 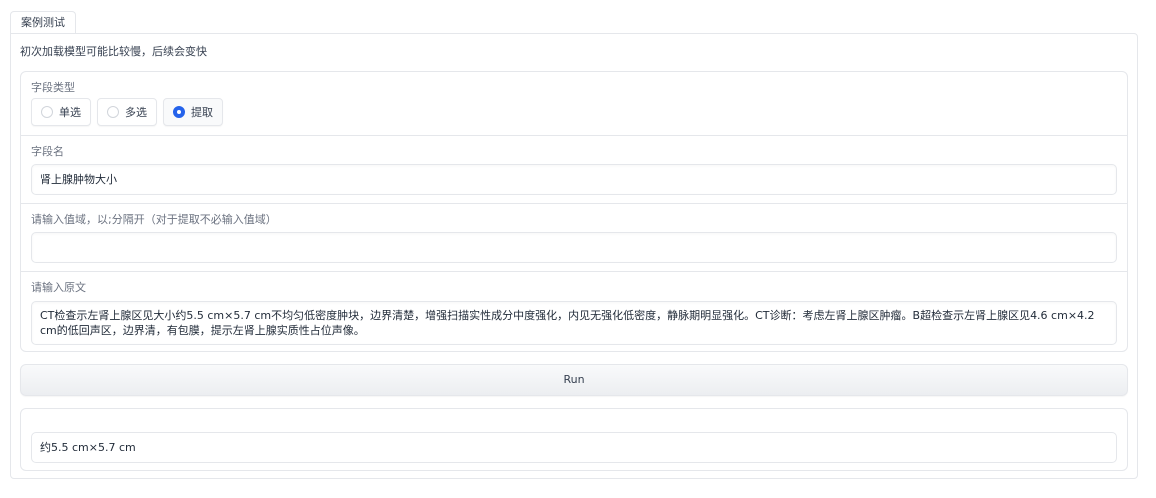 I want to click on output-box: 约5.5 cm×5.7 cm, so click(x=574, y=439).